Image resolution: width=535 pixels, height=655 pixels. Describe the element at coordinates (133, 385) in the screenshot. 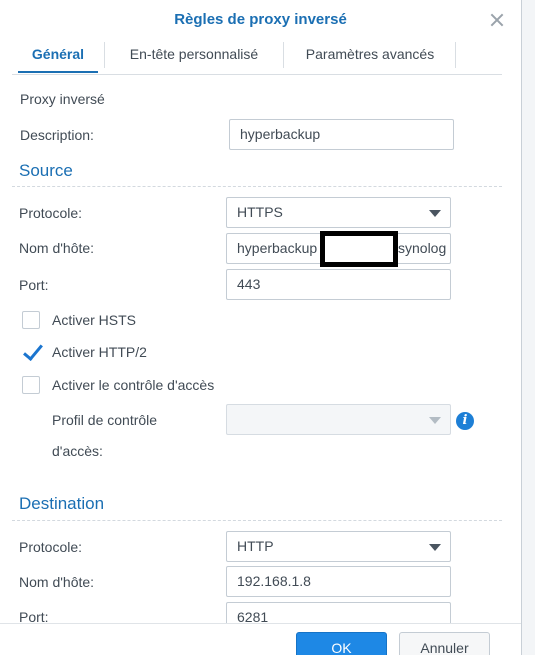

I see `access-control-label: Activer le contrôle d'accès` at that location.